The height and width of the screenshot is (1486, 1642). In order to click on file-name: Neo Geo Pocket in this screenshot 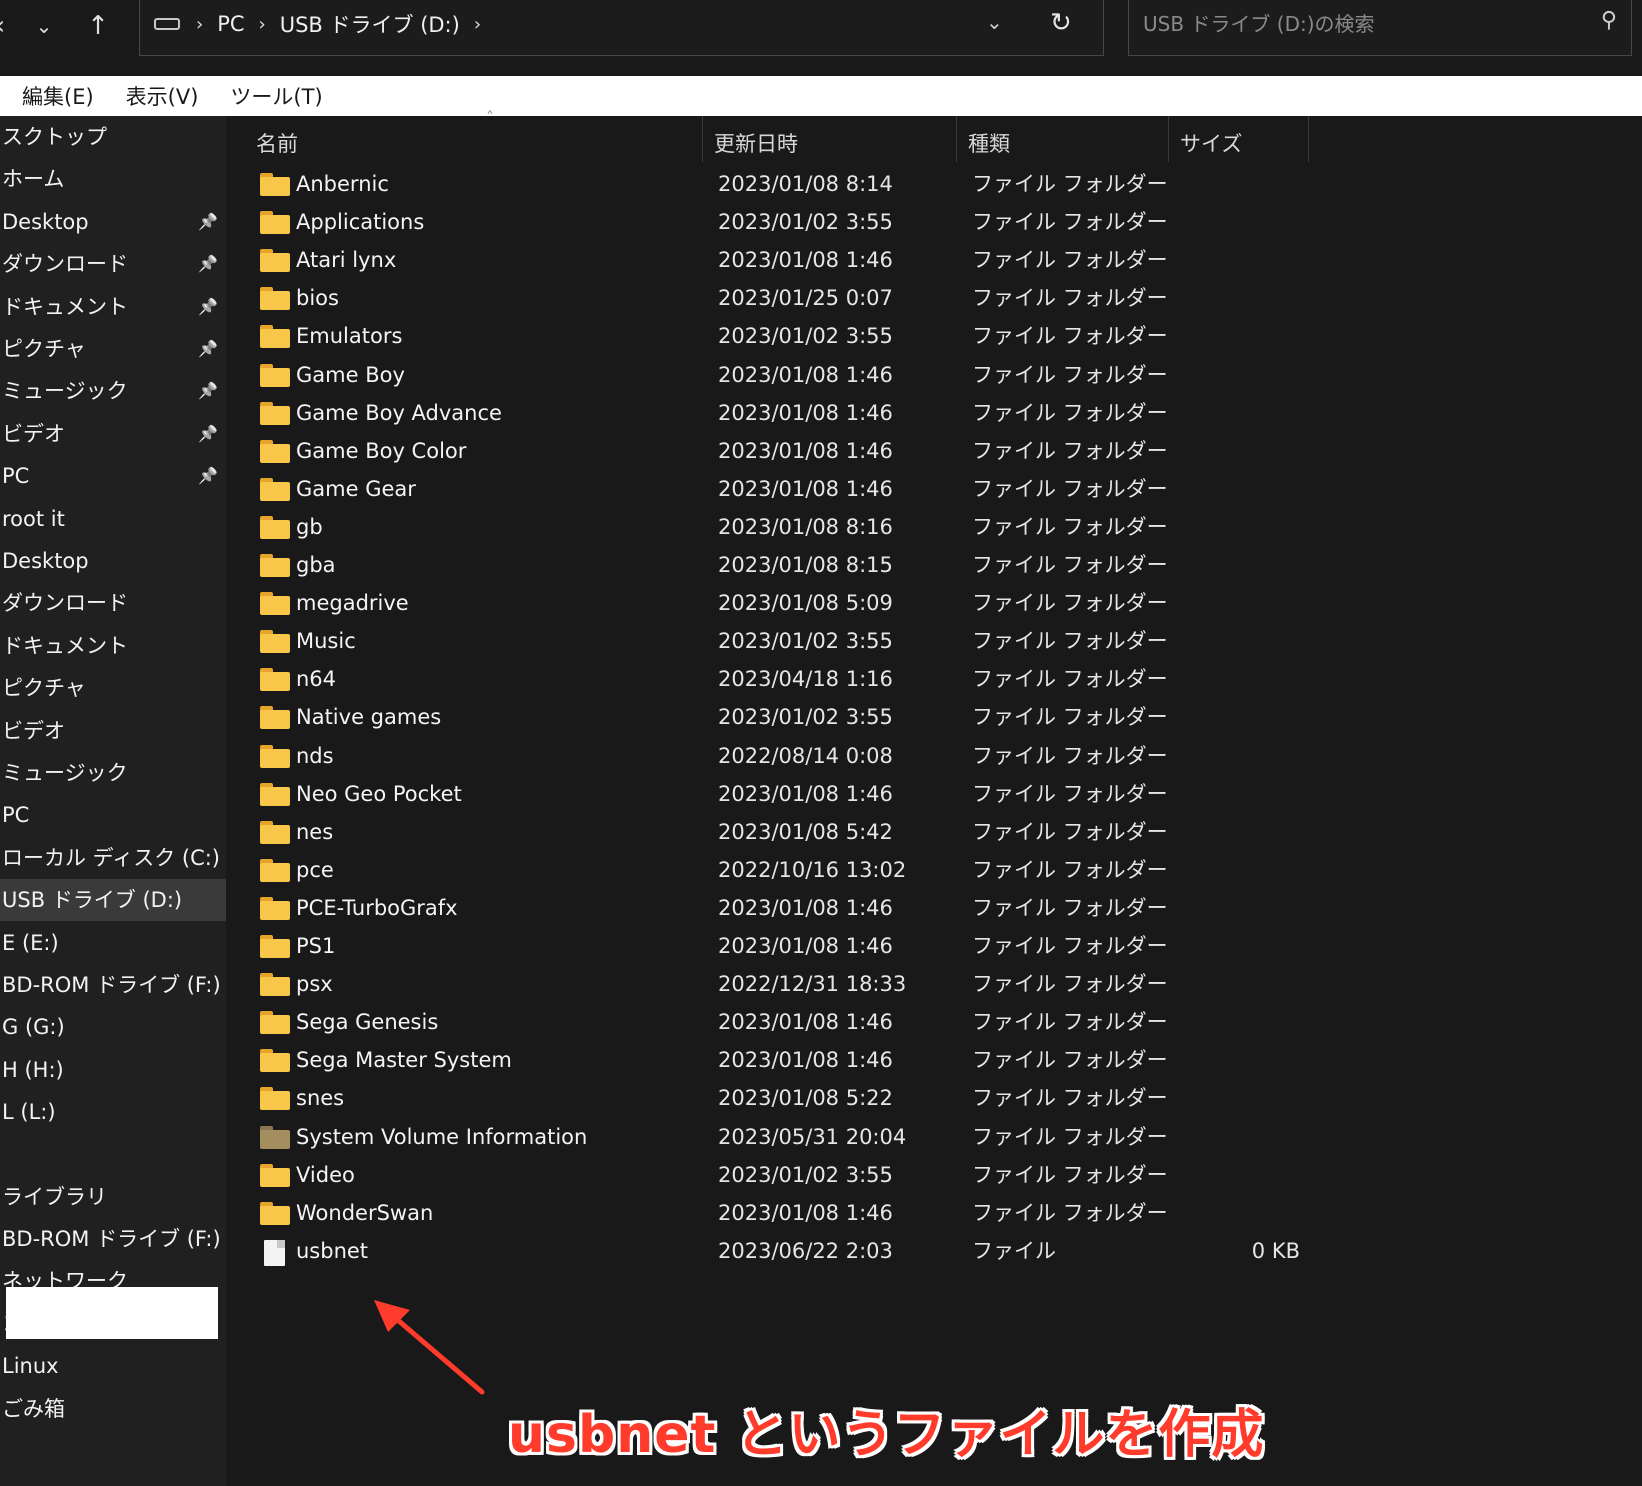, I will do `click(379, 793)`.